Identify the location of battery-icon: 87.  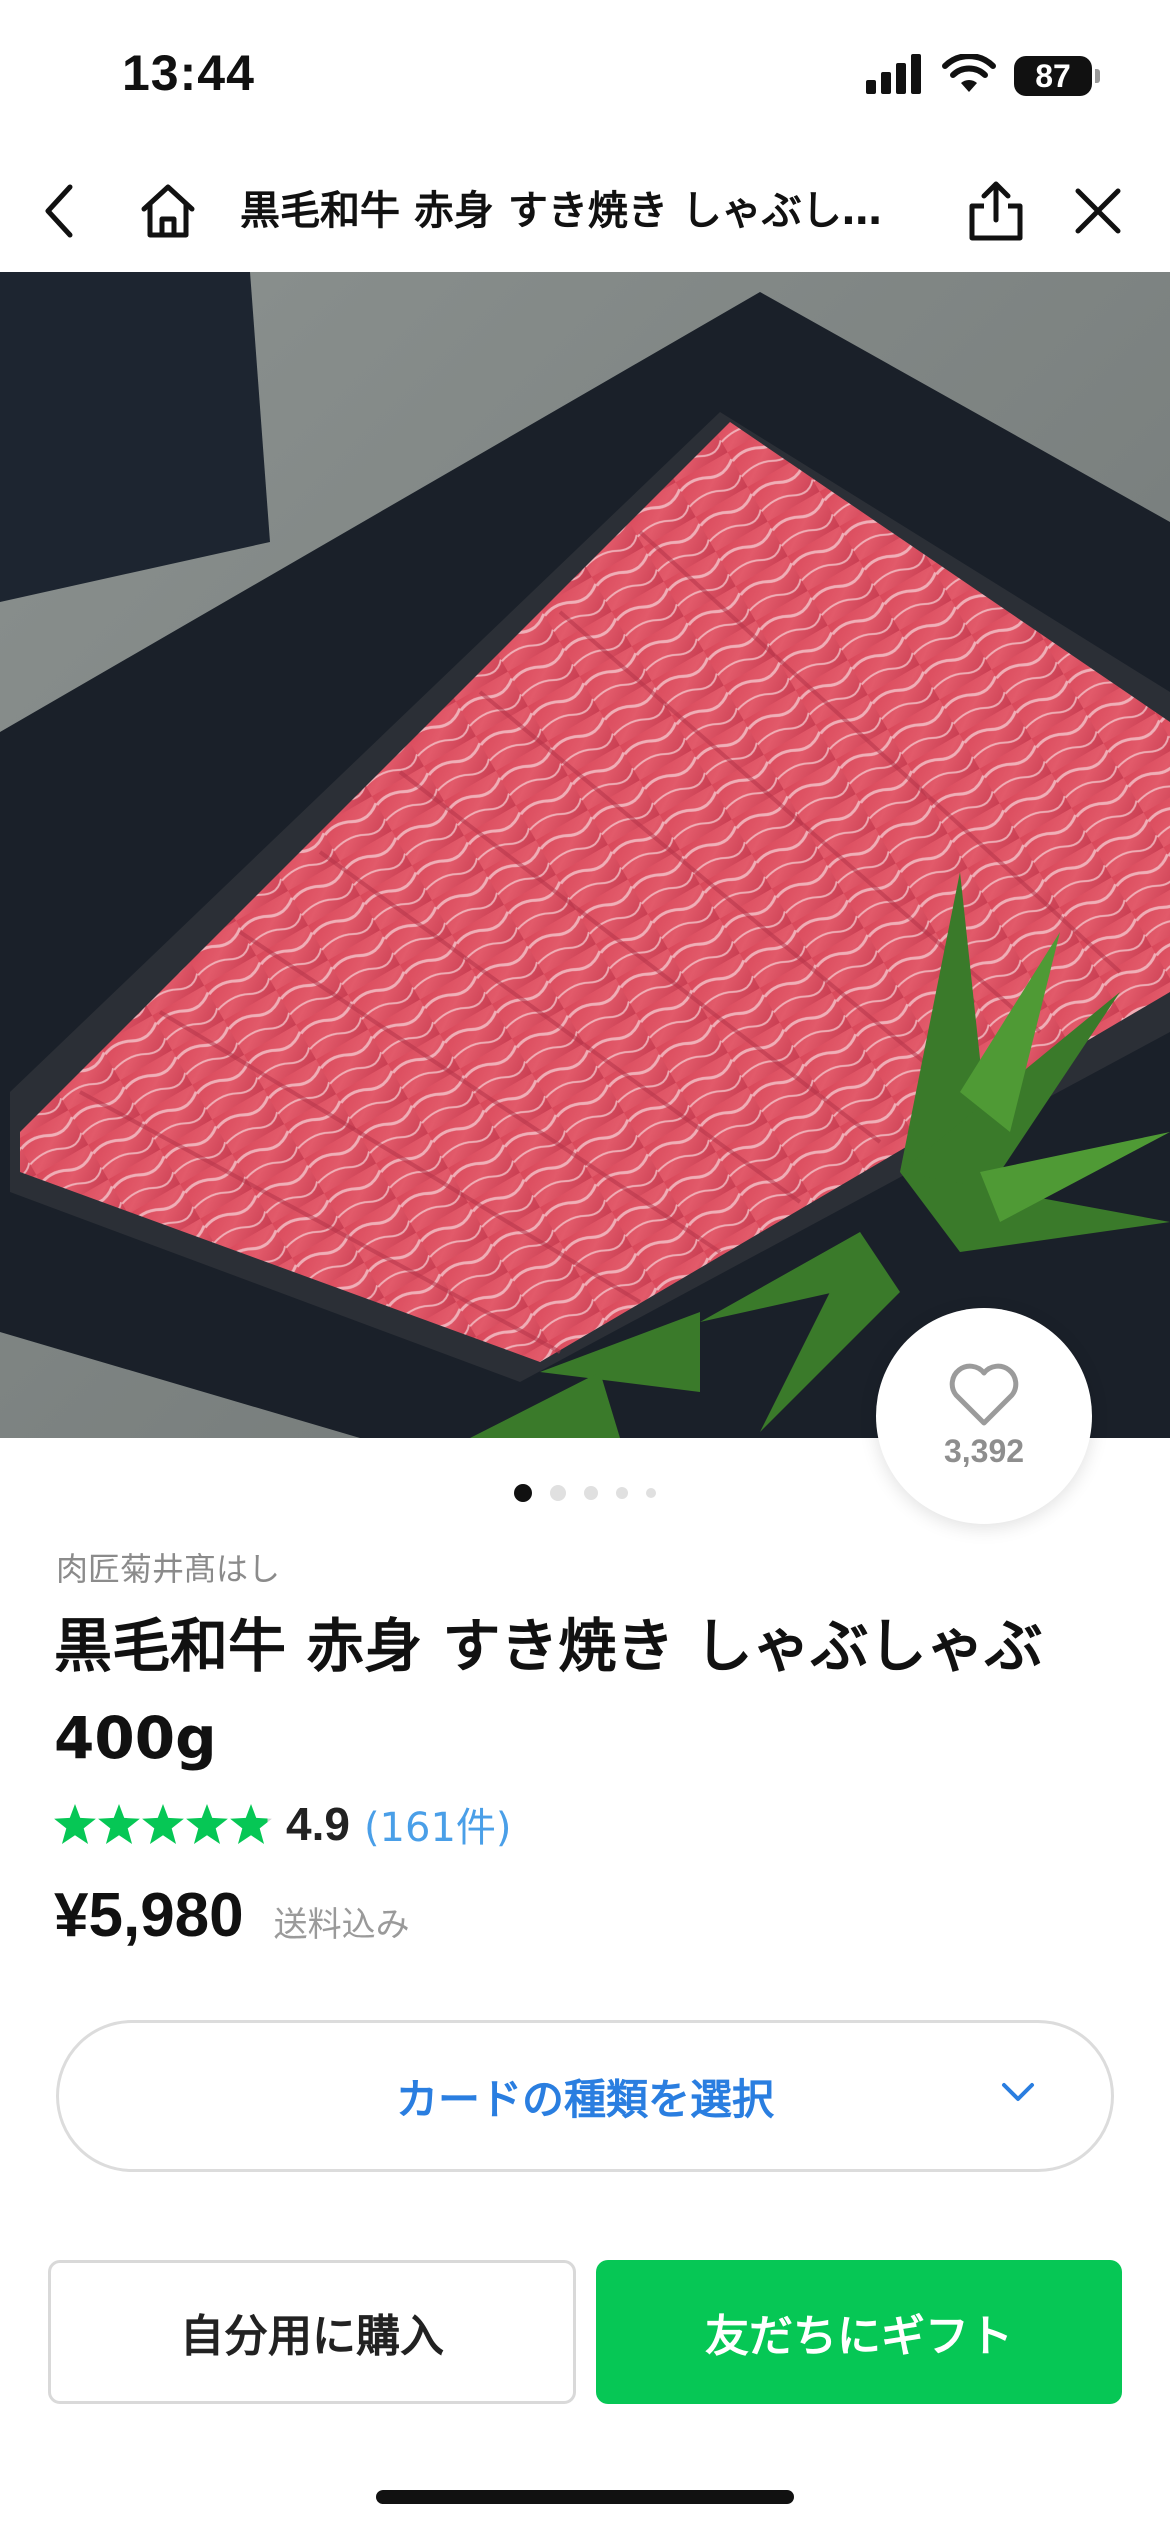
(1057, 76).